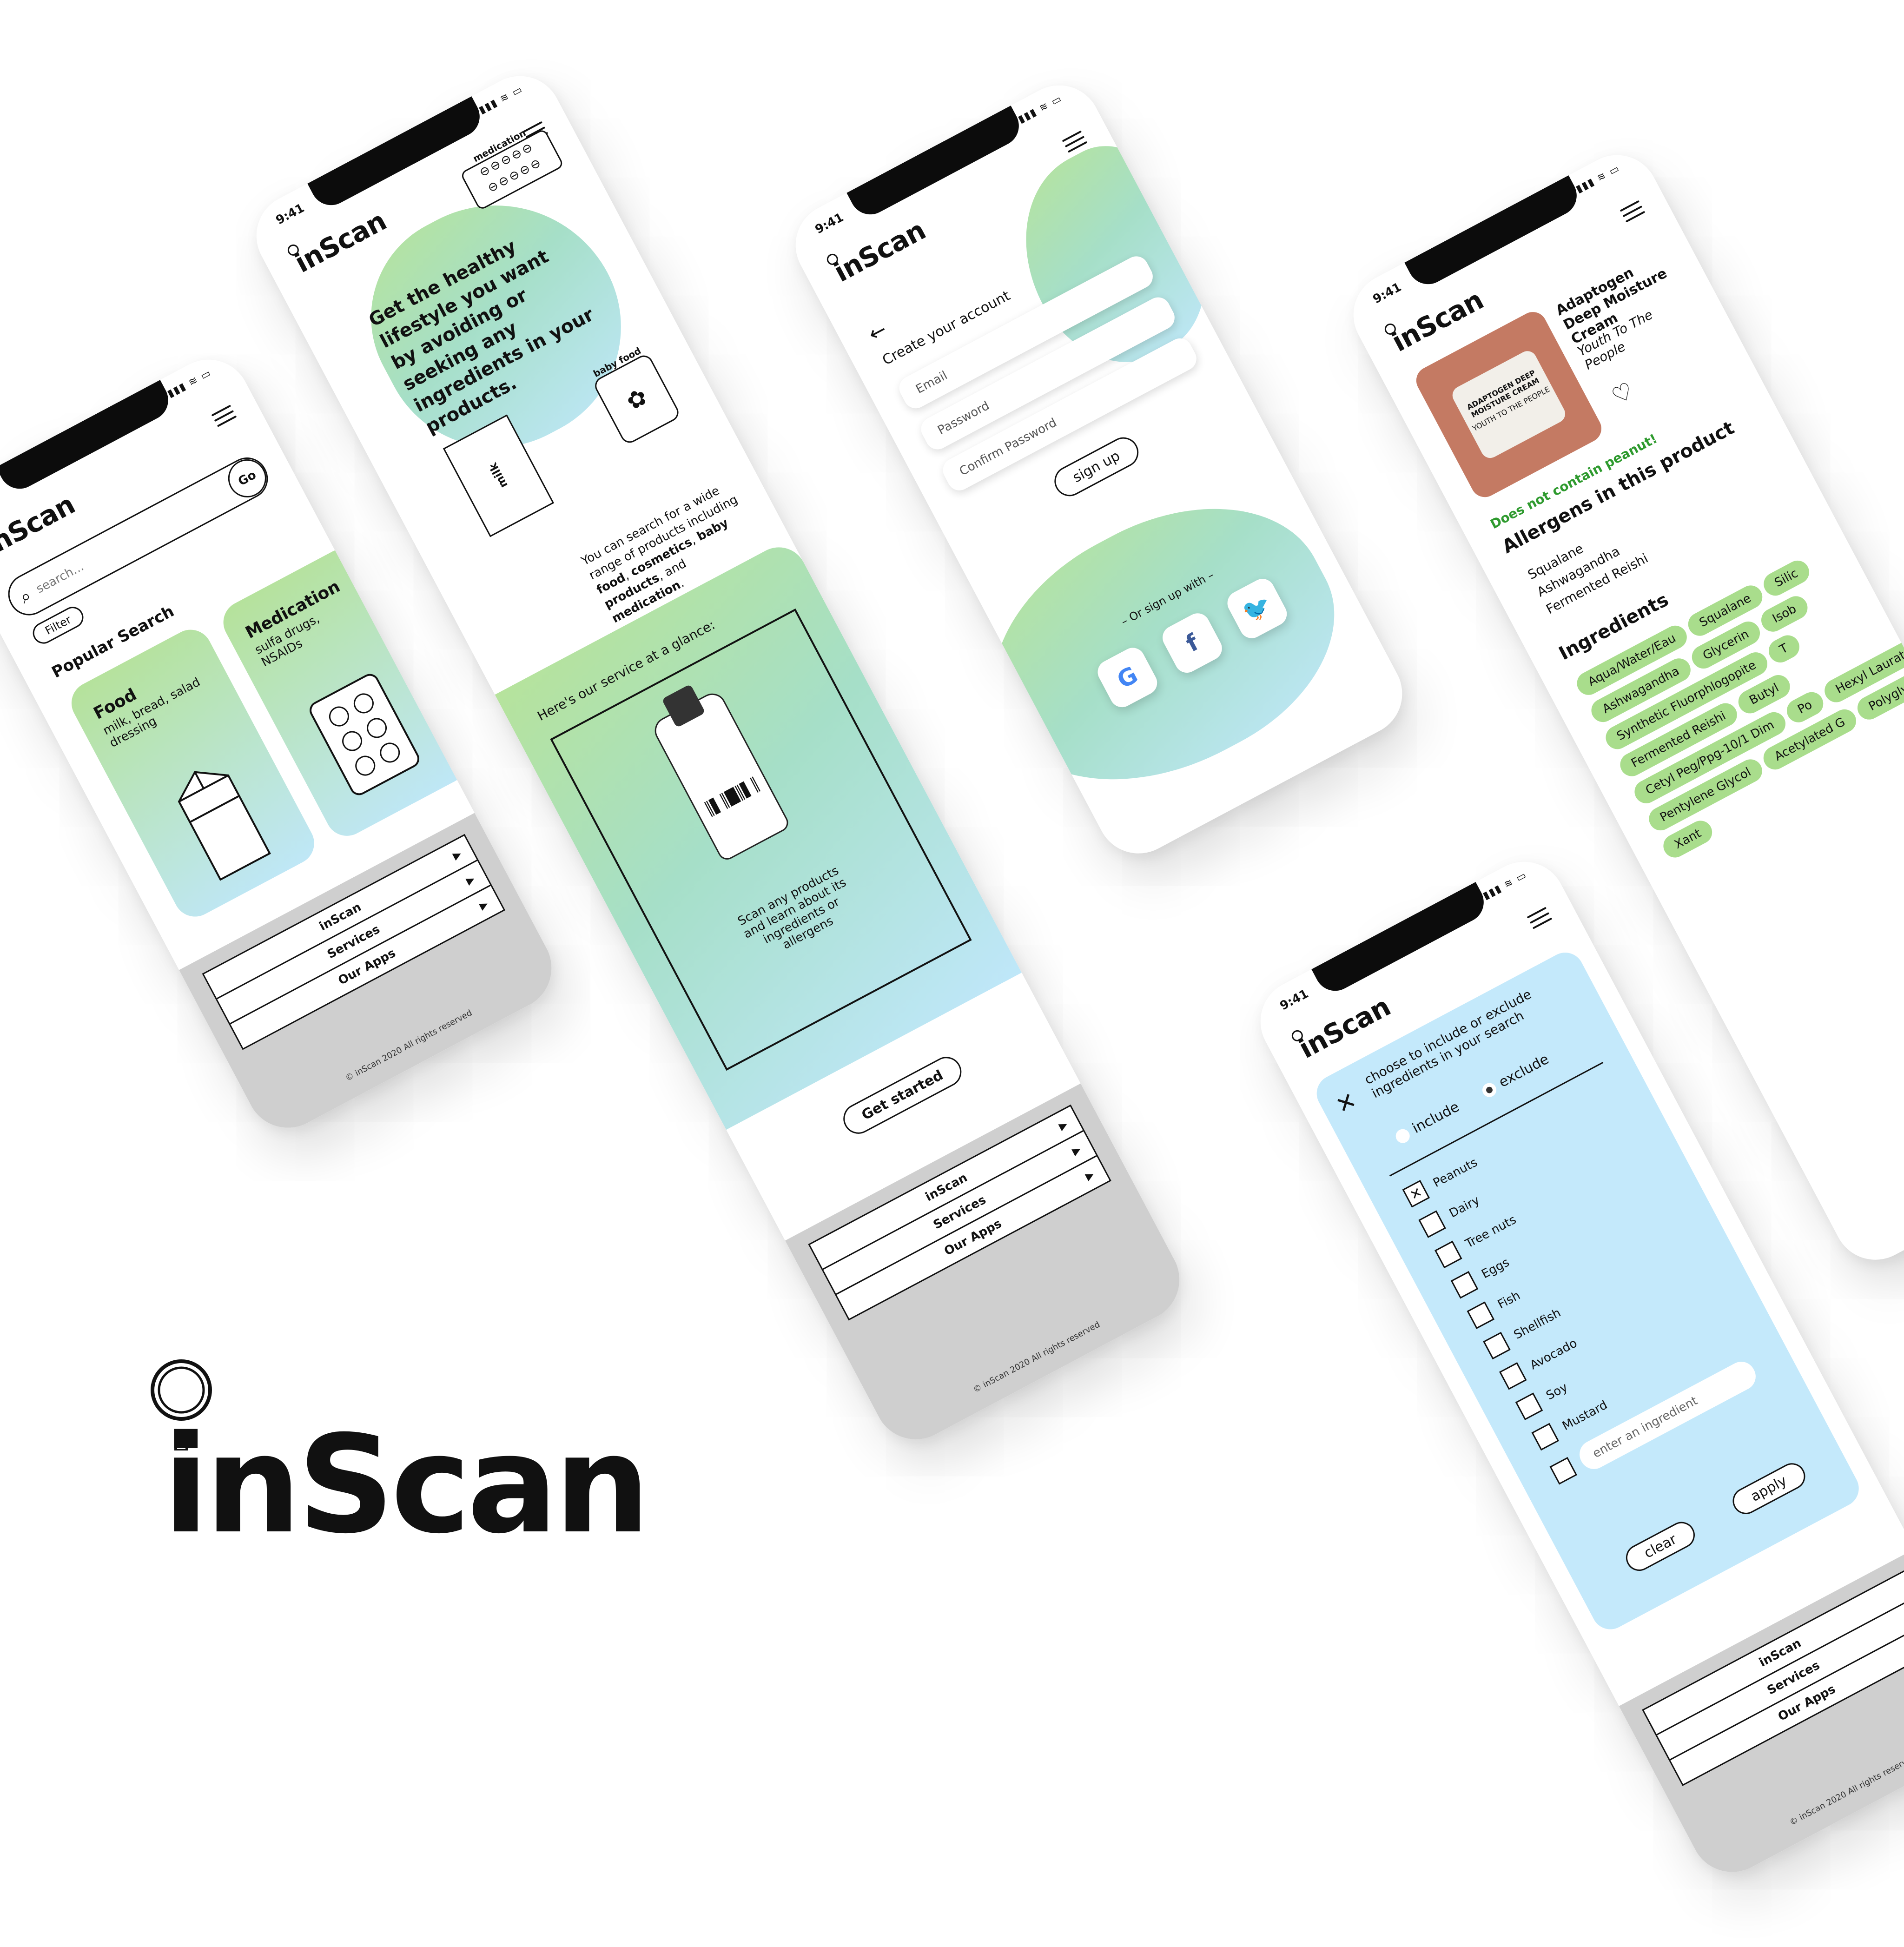  I want to click on footer-links: inScan Services Our Apps, so click(1773, 1678).